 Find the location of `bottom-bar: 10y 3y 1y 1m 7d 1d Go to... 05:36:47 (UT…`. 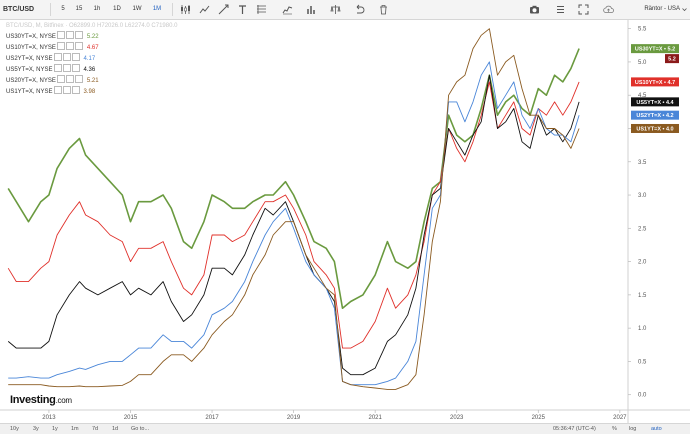

bottom-bar: 10y 3y 1y 1m 7d 1d Go to... 05:36:47 (UT… is located at coordinates (345, 428).